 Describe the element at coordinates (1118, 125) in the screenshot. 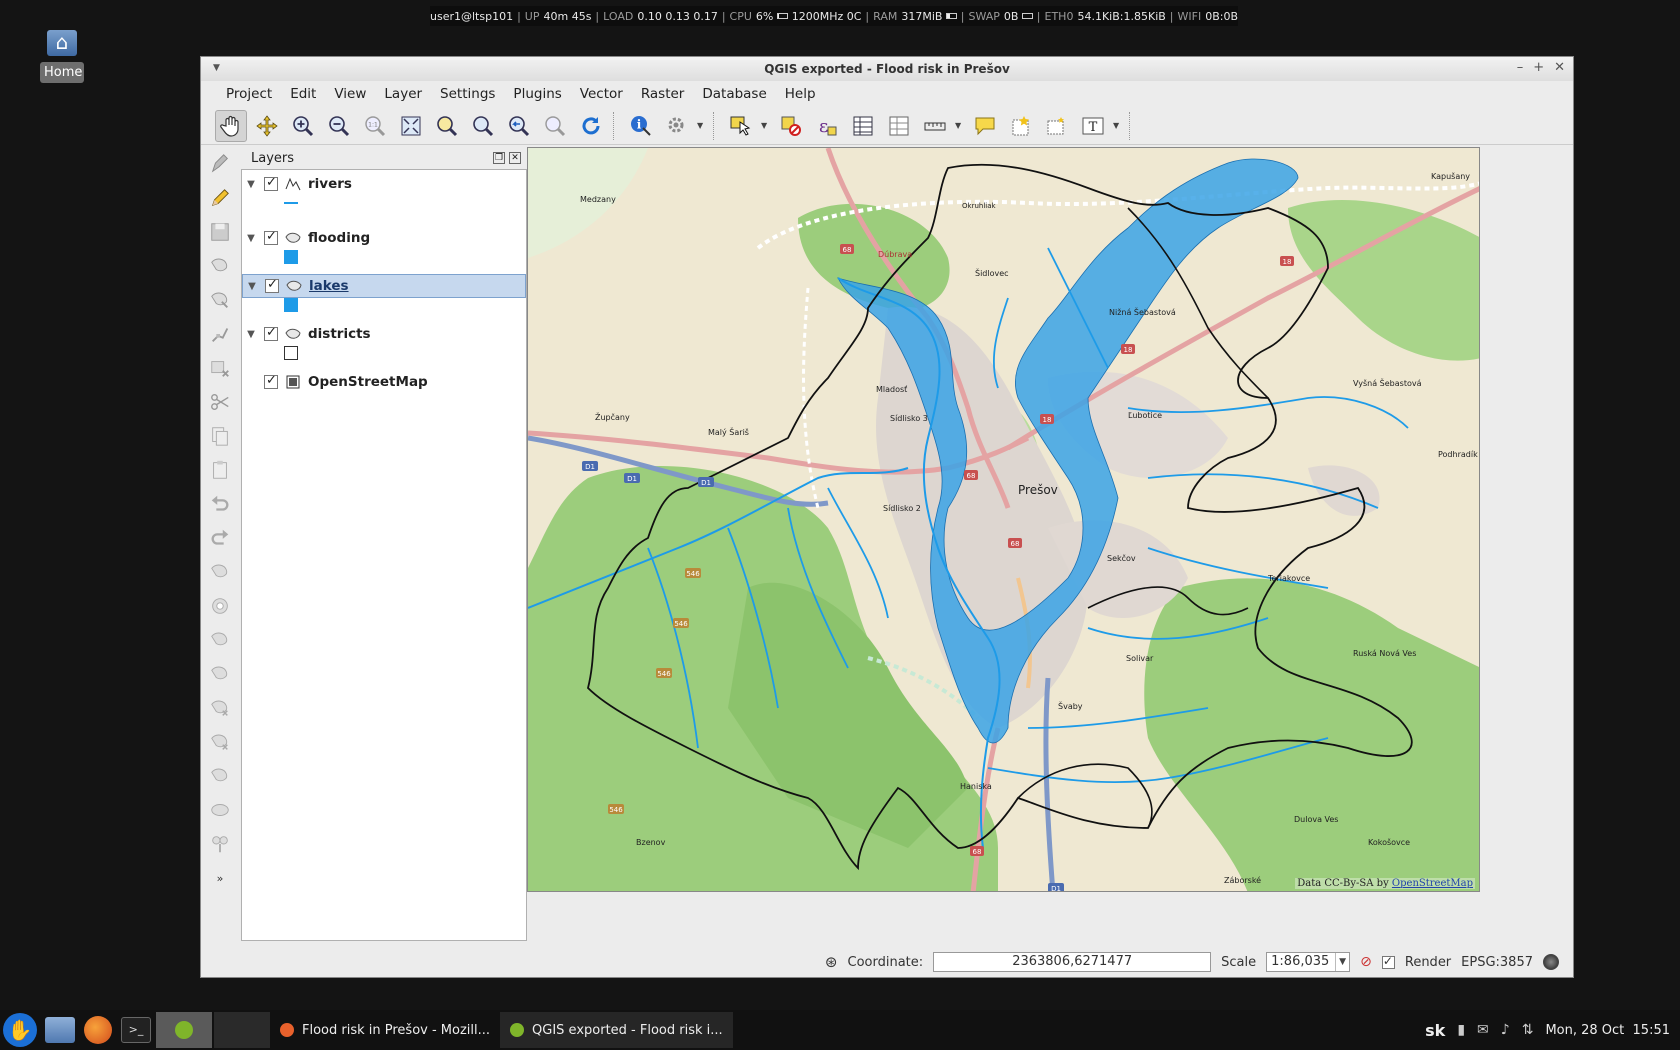

I see `annotation-dropdown-icon: ▼` at that location.